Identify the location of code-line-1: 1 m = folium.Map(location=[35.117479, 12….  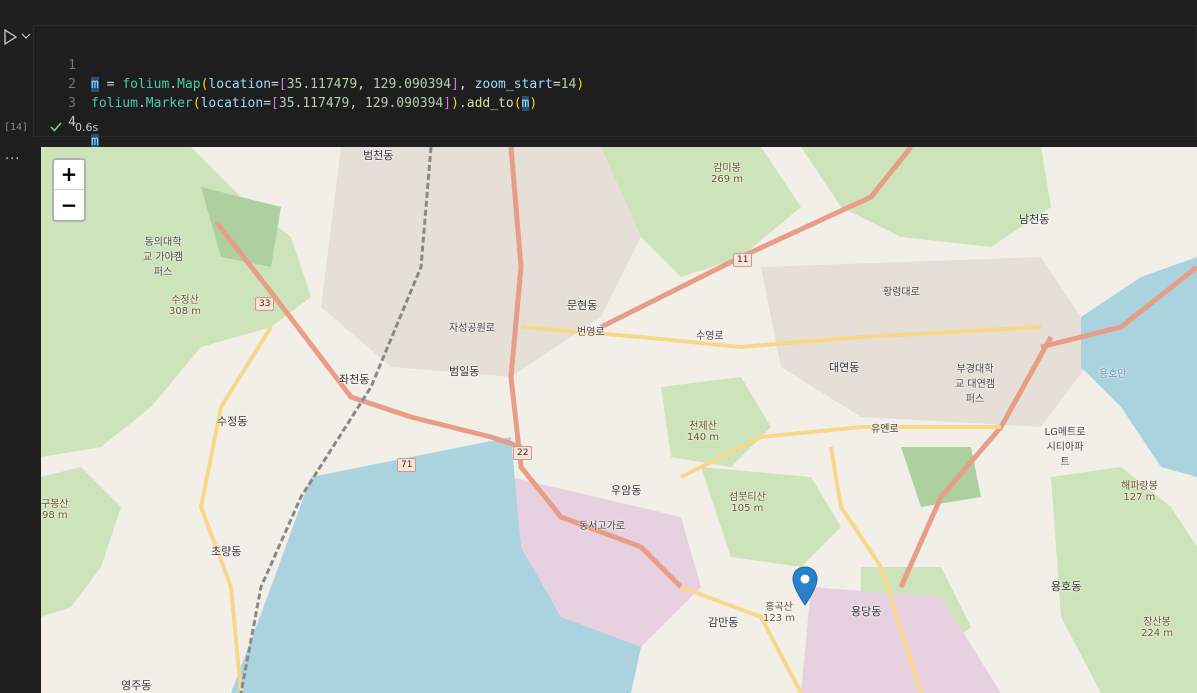
(309, 64).